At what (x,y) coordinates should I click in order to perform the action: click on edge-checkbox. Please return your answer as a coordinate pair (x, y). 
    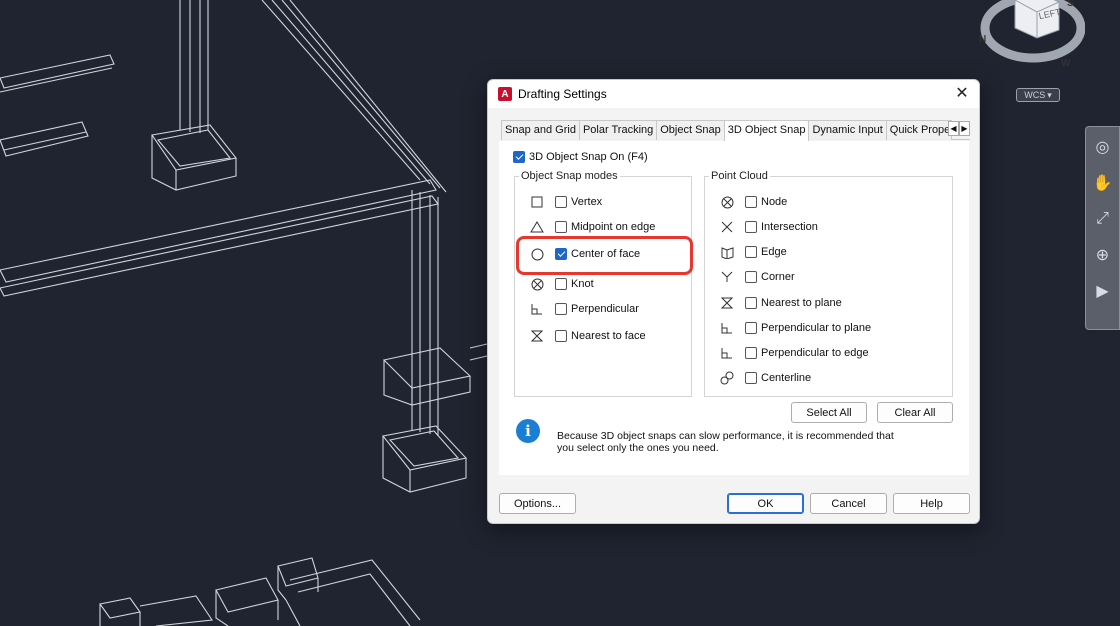
    Looking at the image, I should click on (751, 252).